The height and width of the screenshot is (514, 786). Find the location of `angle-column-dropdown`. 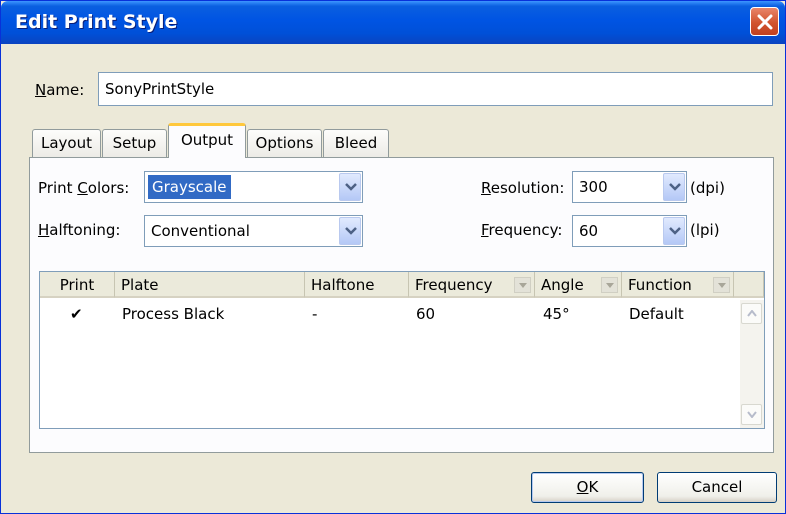

angle-column-dropdown is located at coordinates (609, 285).